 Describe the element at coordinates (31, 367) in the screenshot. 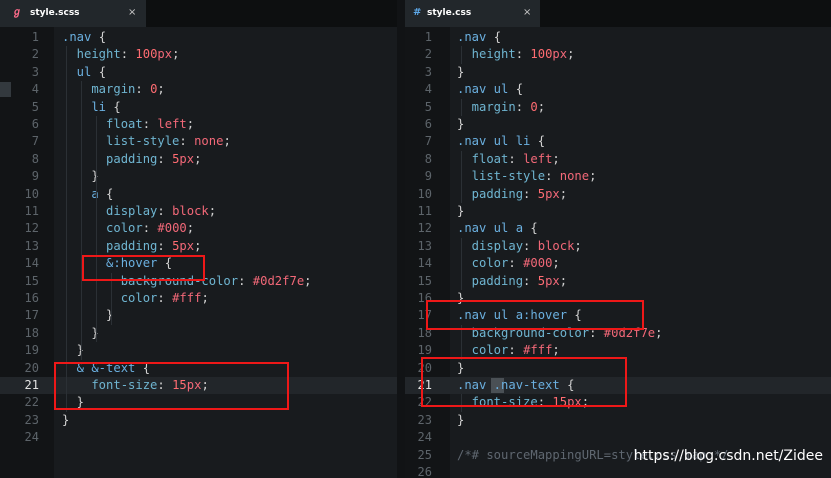

I see `line-number: 20` at that location.